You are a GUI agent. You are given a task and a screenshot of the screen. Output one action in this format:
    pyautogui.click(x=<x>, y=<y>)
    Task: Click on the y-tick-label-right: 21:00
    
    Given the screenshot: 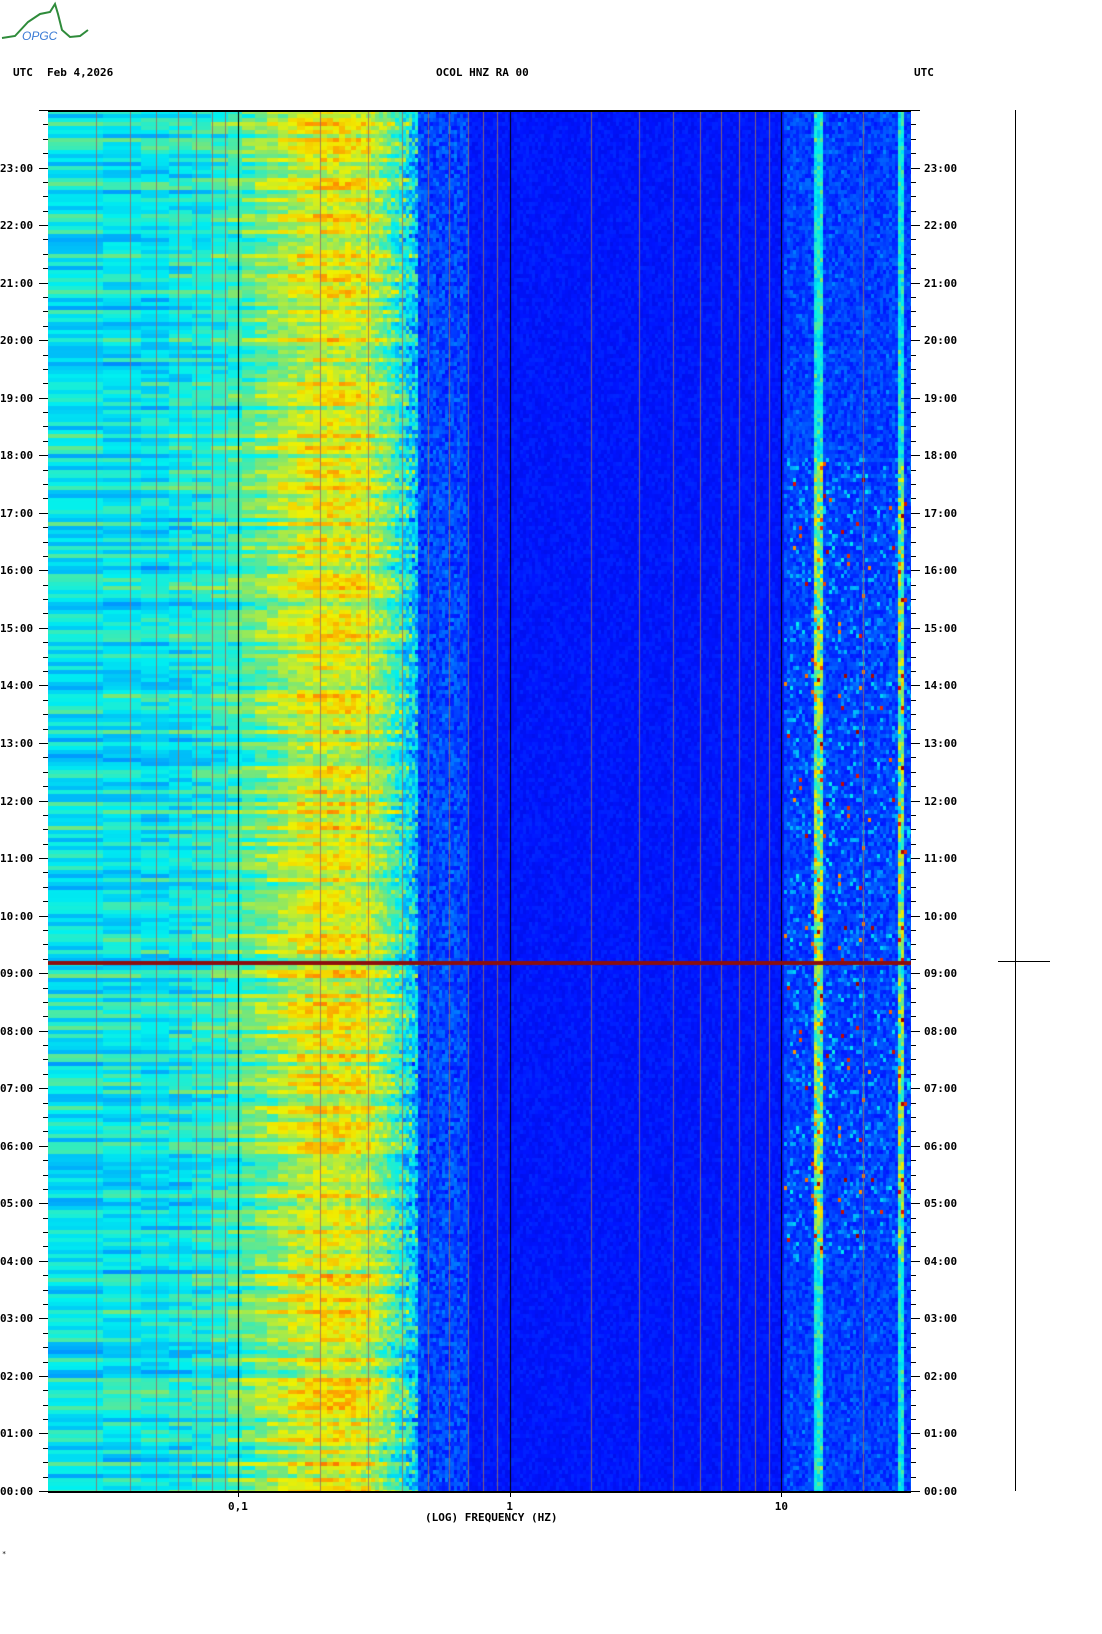 What is the action you would take?
    pyautogui.click(x=941, y=283)
    